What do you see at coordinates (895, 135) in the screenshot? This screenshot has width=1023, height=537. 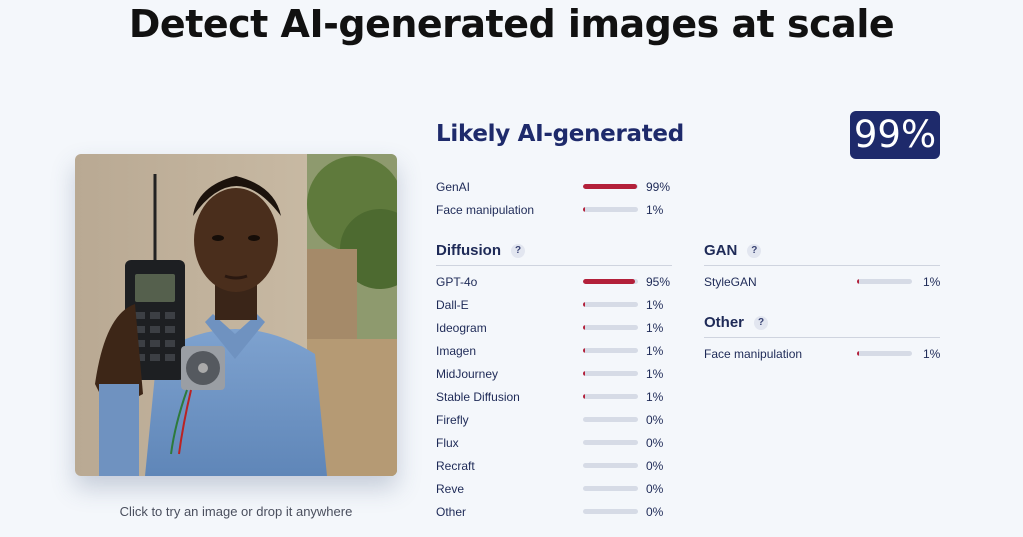 I see `score-badge: 99%` at bounding box center [895, 135].